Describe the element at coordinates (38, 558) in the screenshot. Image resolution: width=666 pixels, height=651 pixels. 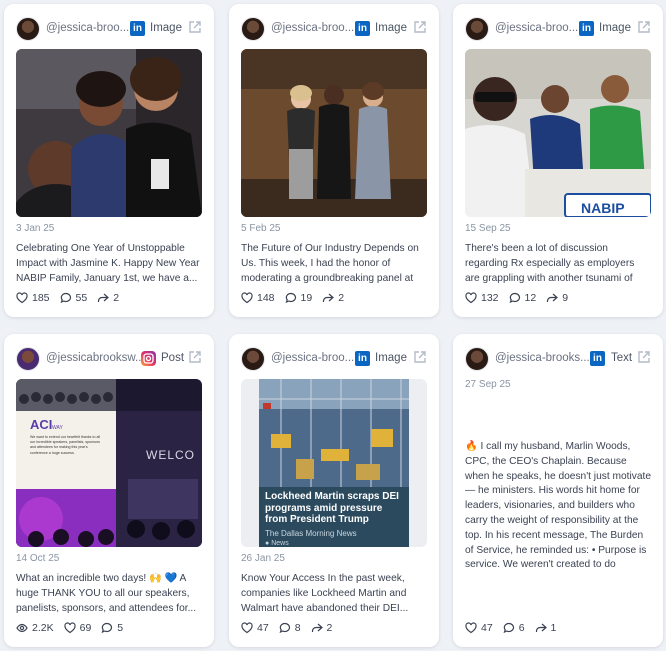
I see `post-date: 14 Oct 25` at that location.